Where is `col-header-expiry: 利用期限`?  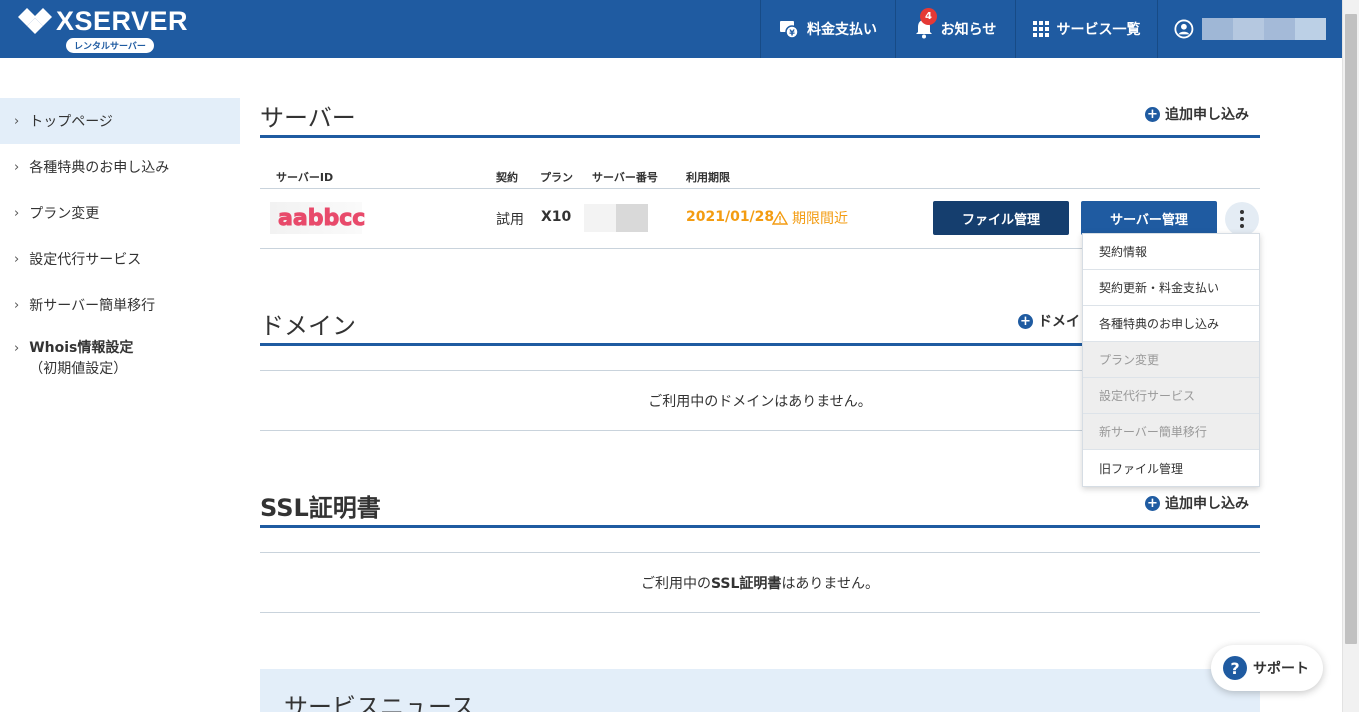
col-header-expiry: 利用期限 is located at coordinates (708, 177).